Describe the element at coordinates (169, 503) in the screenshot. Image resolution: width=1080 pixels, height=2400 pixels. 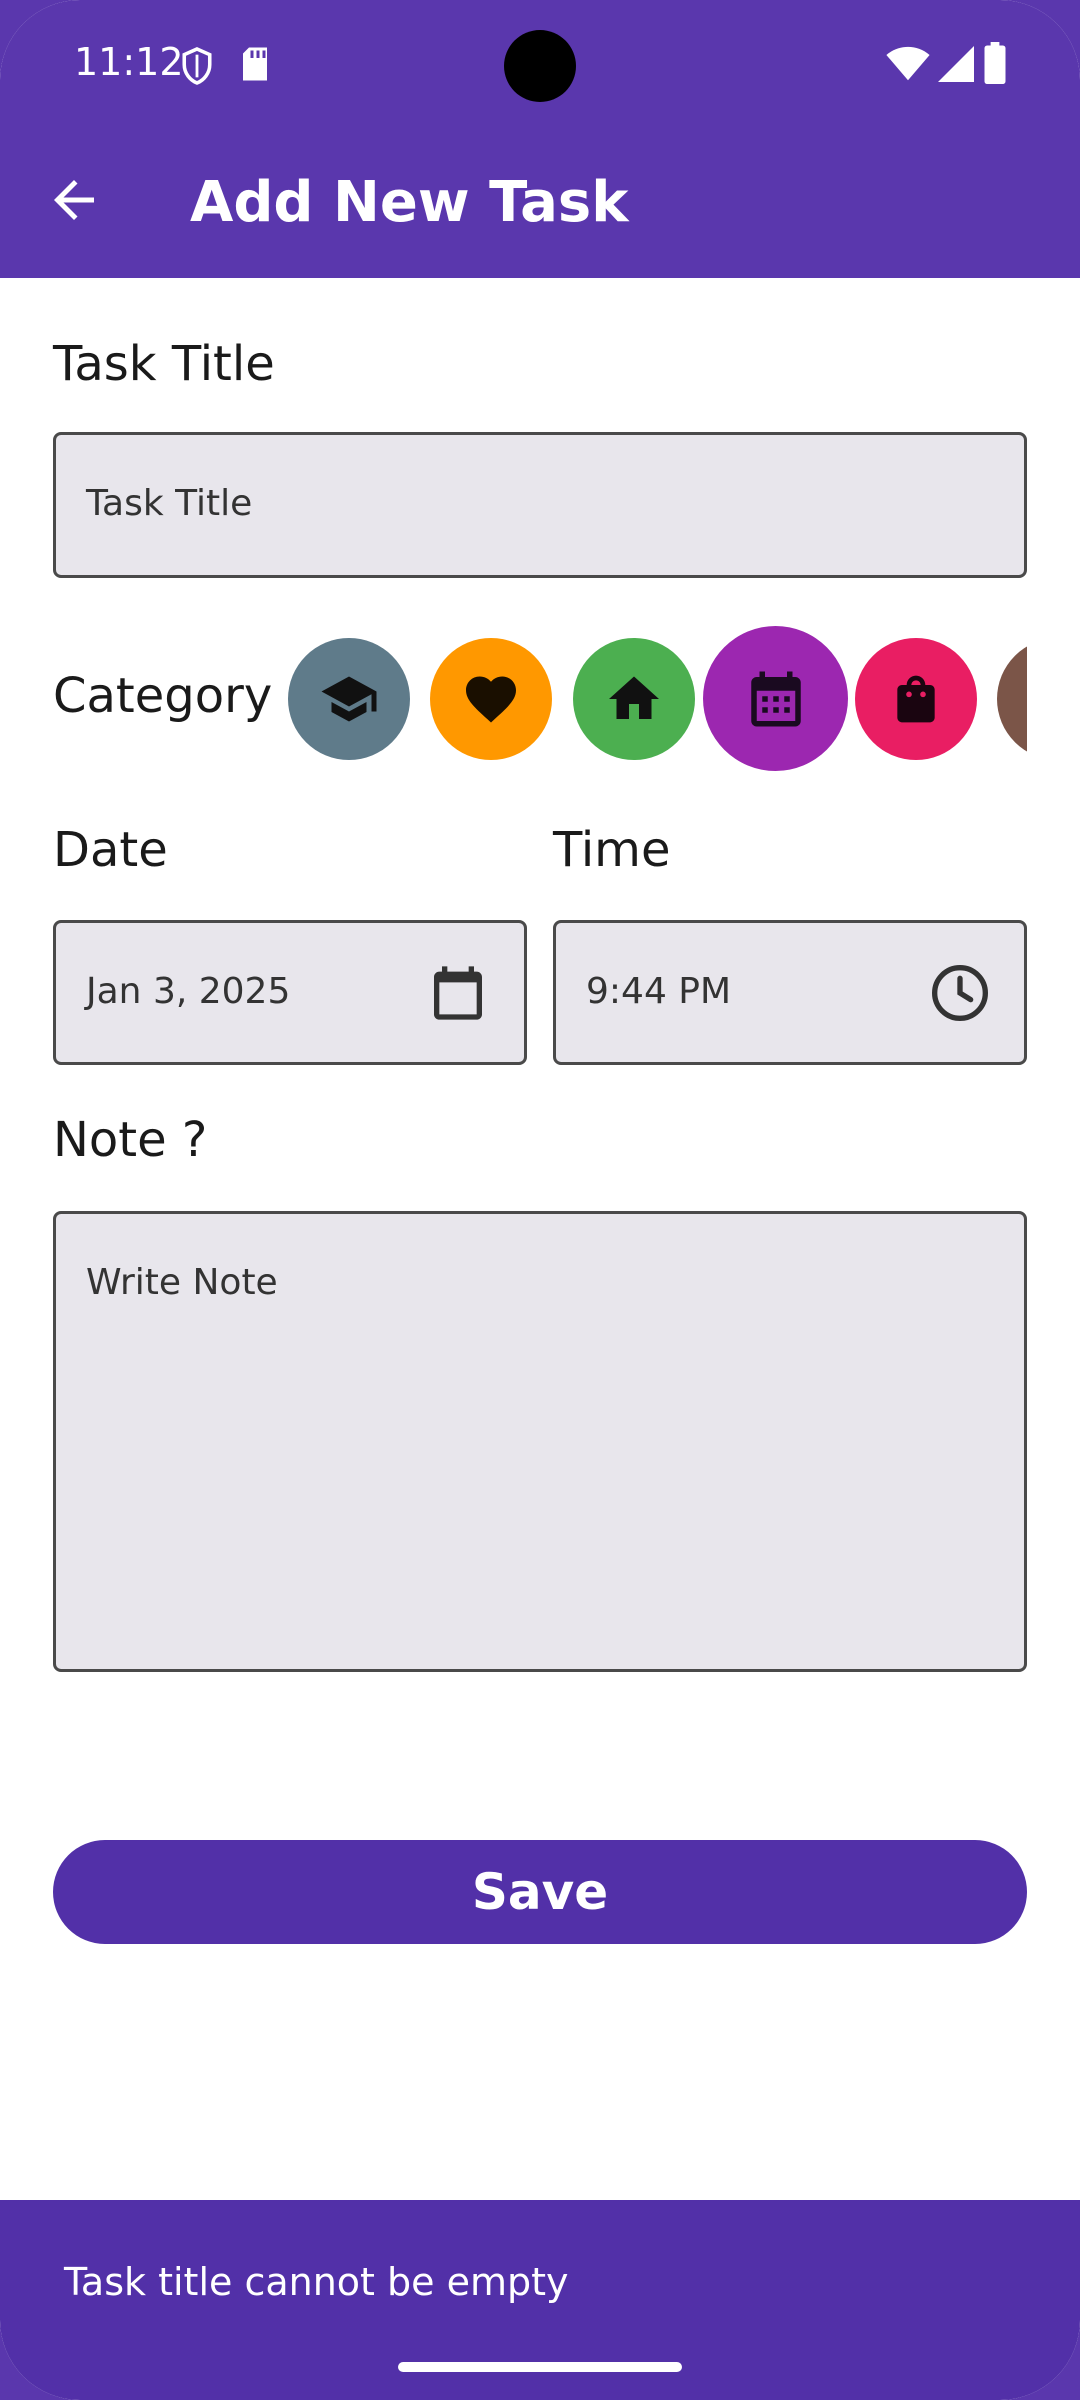
I see `task-title-placeholder: Task Title` at that location.